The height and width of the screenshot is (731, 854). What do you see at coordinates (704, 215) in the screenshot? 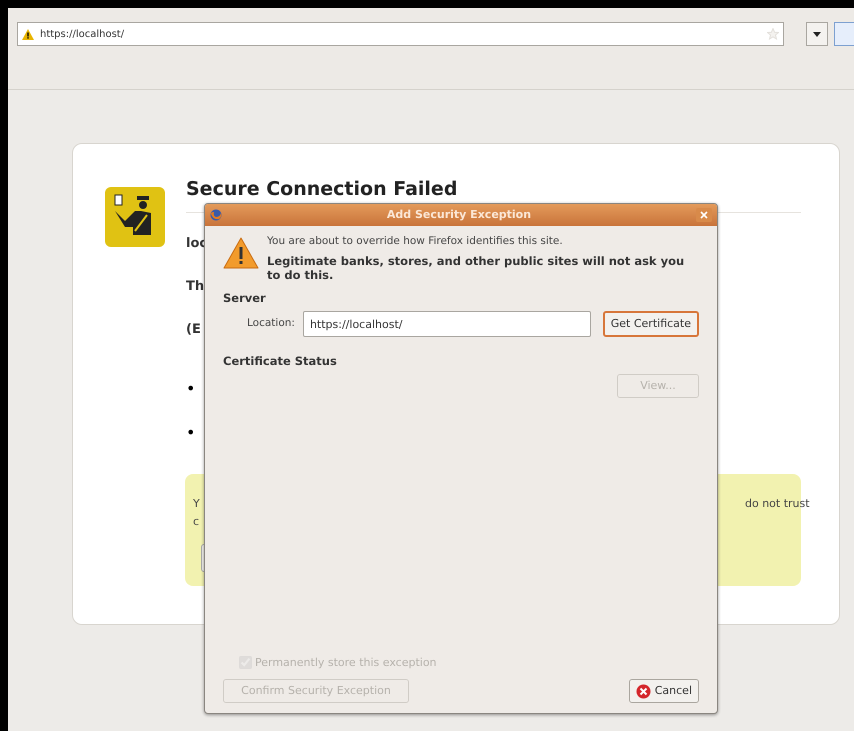
I see `close-icon` at bounding box center [704, 215].